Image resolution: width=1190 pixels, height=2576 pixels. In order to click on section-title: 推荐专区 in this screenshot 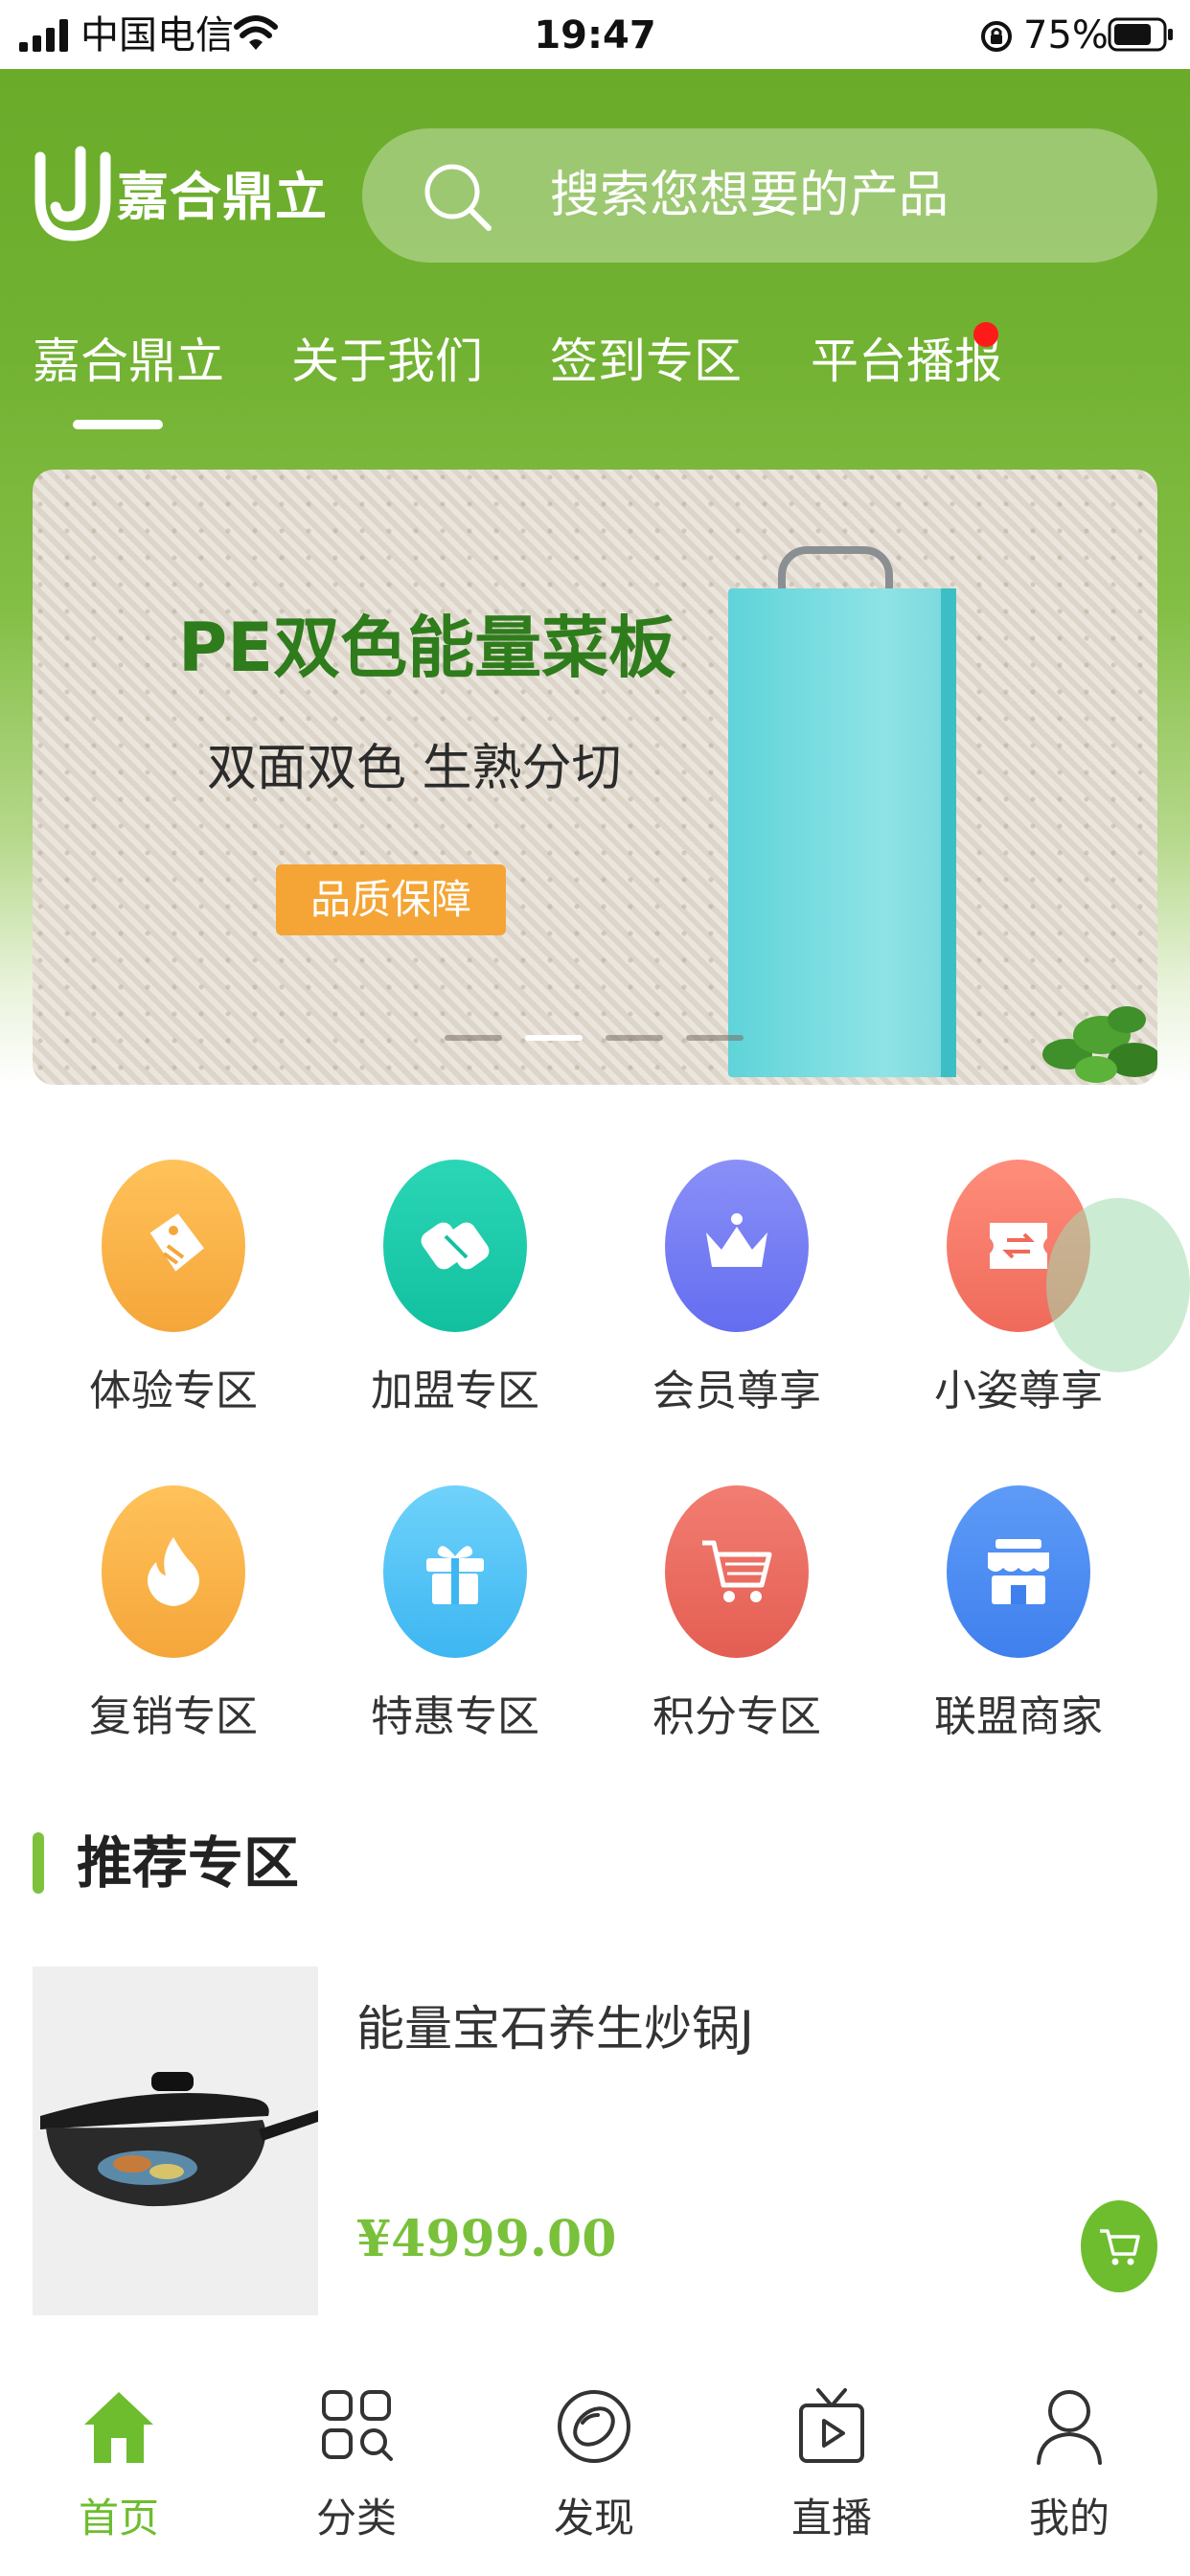, I will do `click(189, 1863)`.